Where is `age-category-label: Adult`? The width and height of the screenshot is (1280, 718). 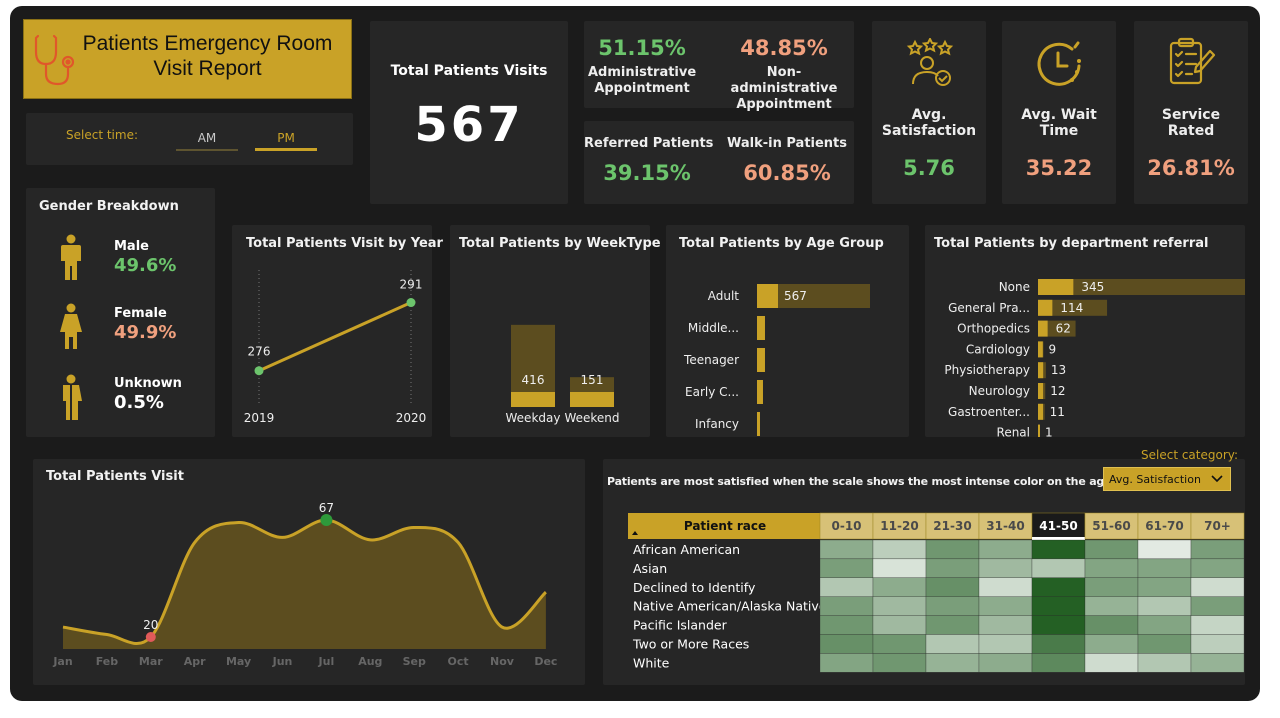
age-category-label: Adult is located at coordinates (724, 296).